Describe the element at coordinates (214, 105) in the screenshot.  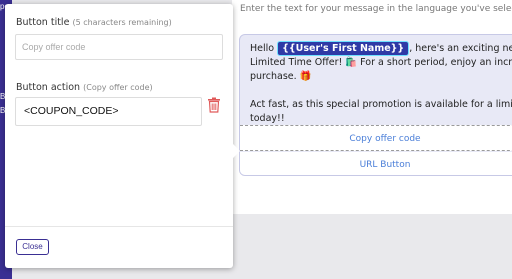
I see `trash-icon` at that location.